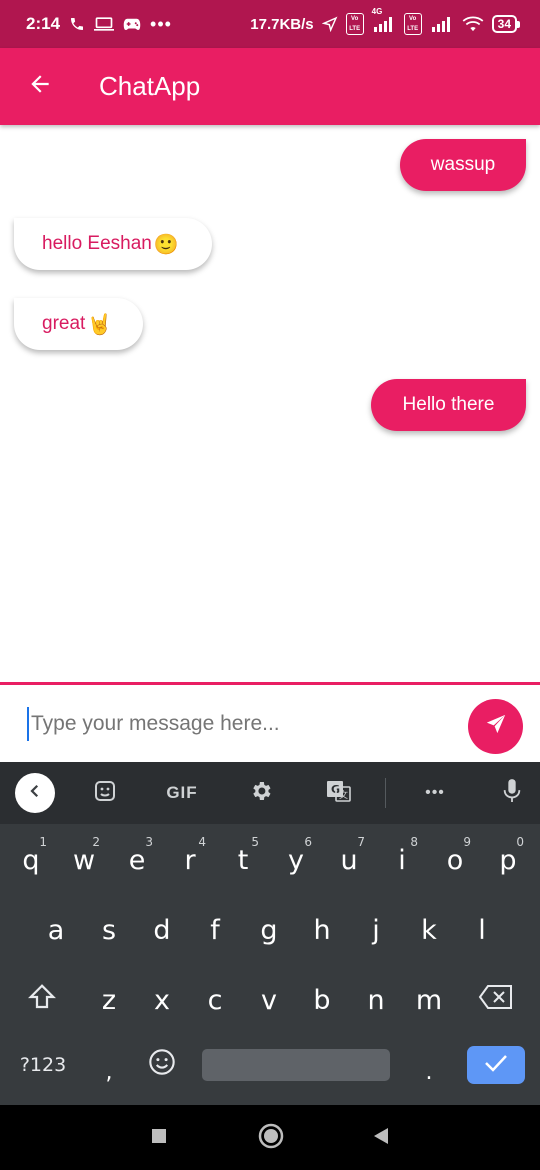 The image size is (540, 1170). I want to click on translate-button: G文, so click(339, 793).